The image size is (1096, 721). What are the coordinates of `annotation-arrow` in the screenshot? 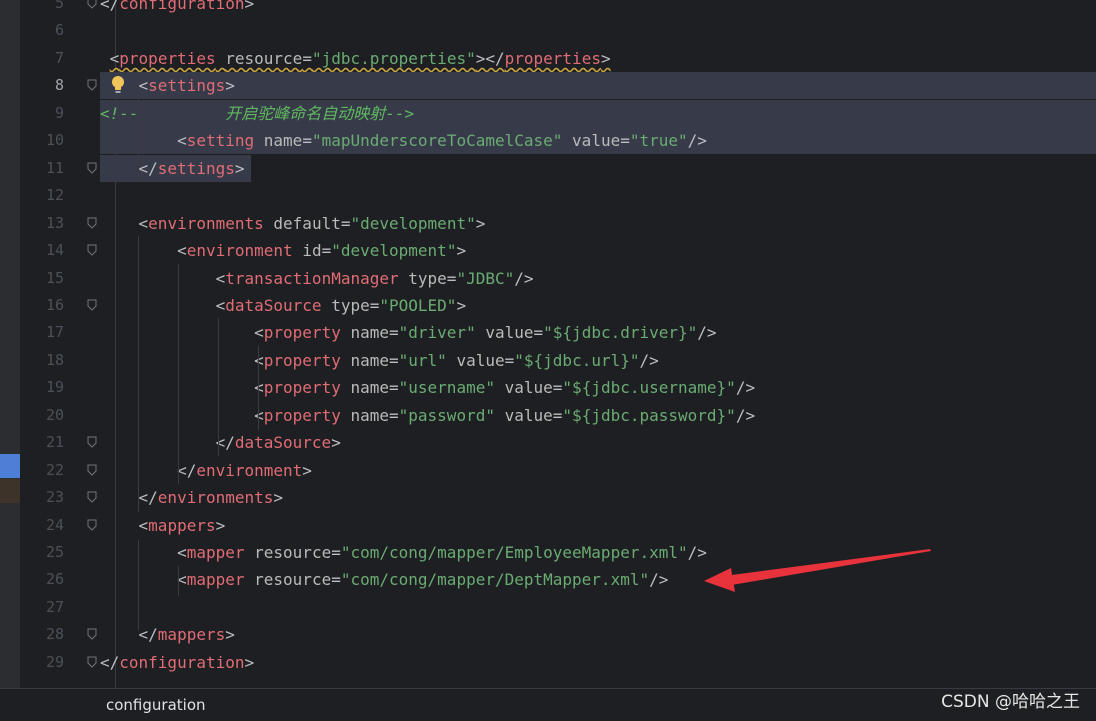 It's located at (817, 570).